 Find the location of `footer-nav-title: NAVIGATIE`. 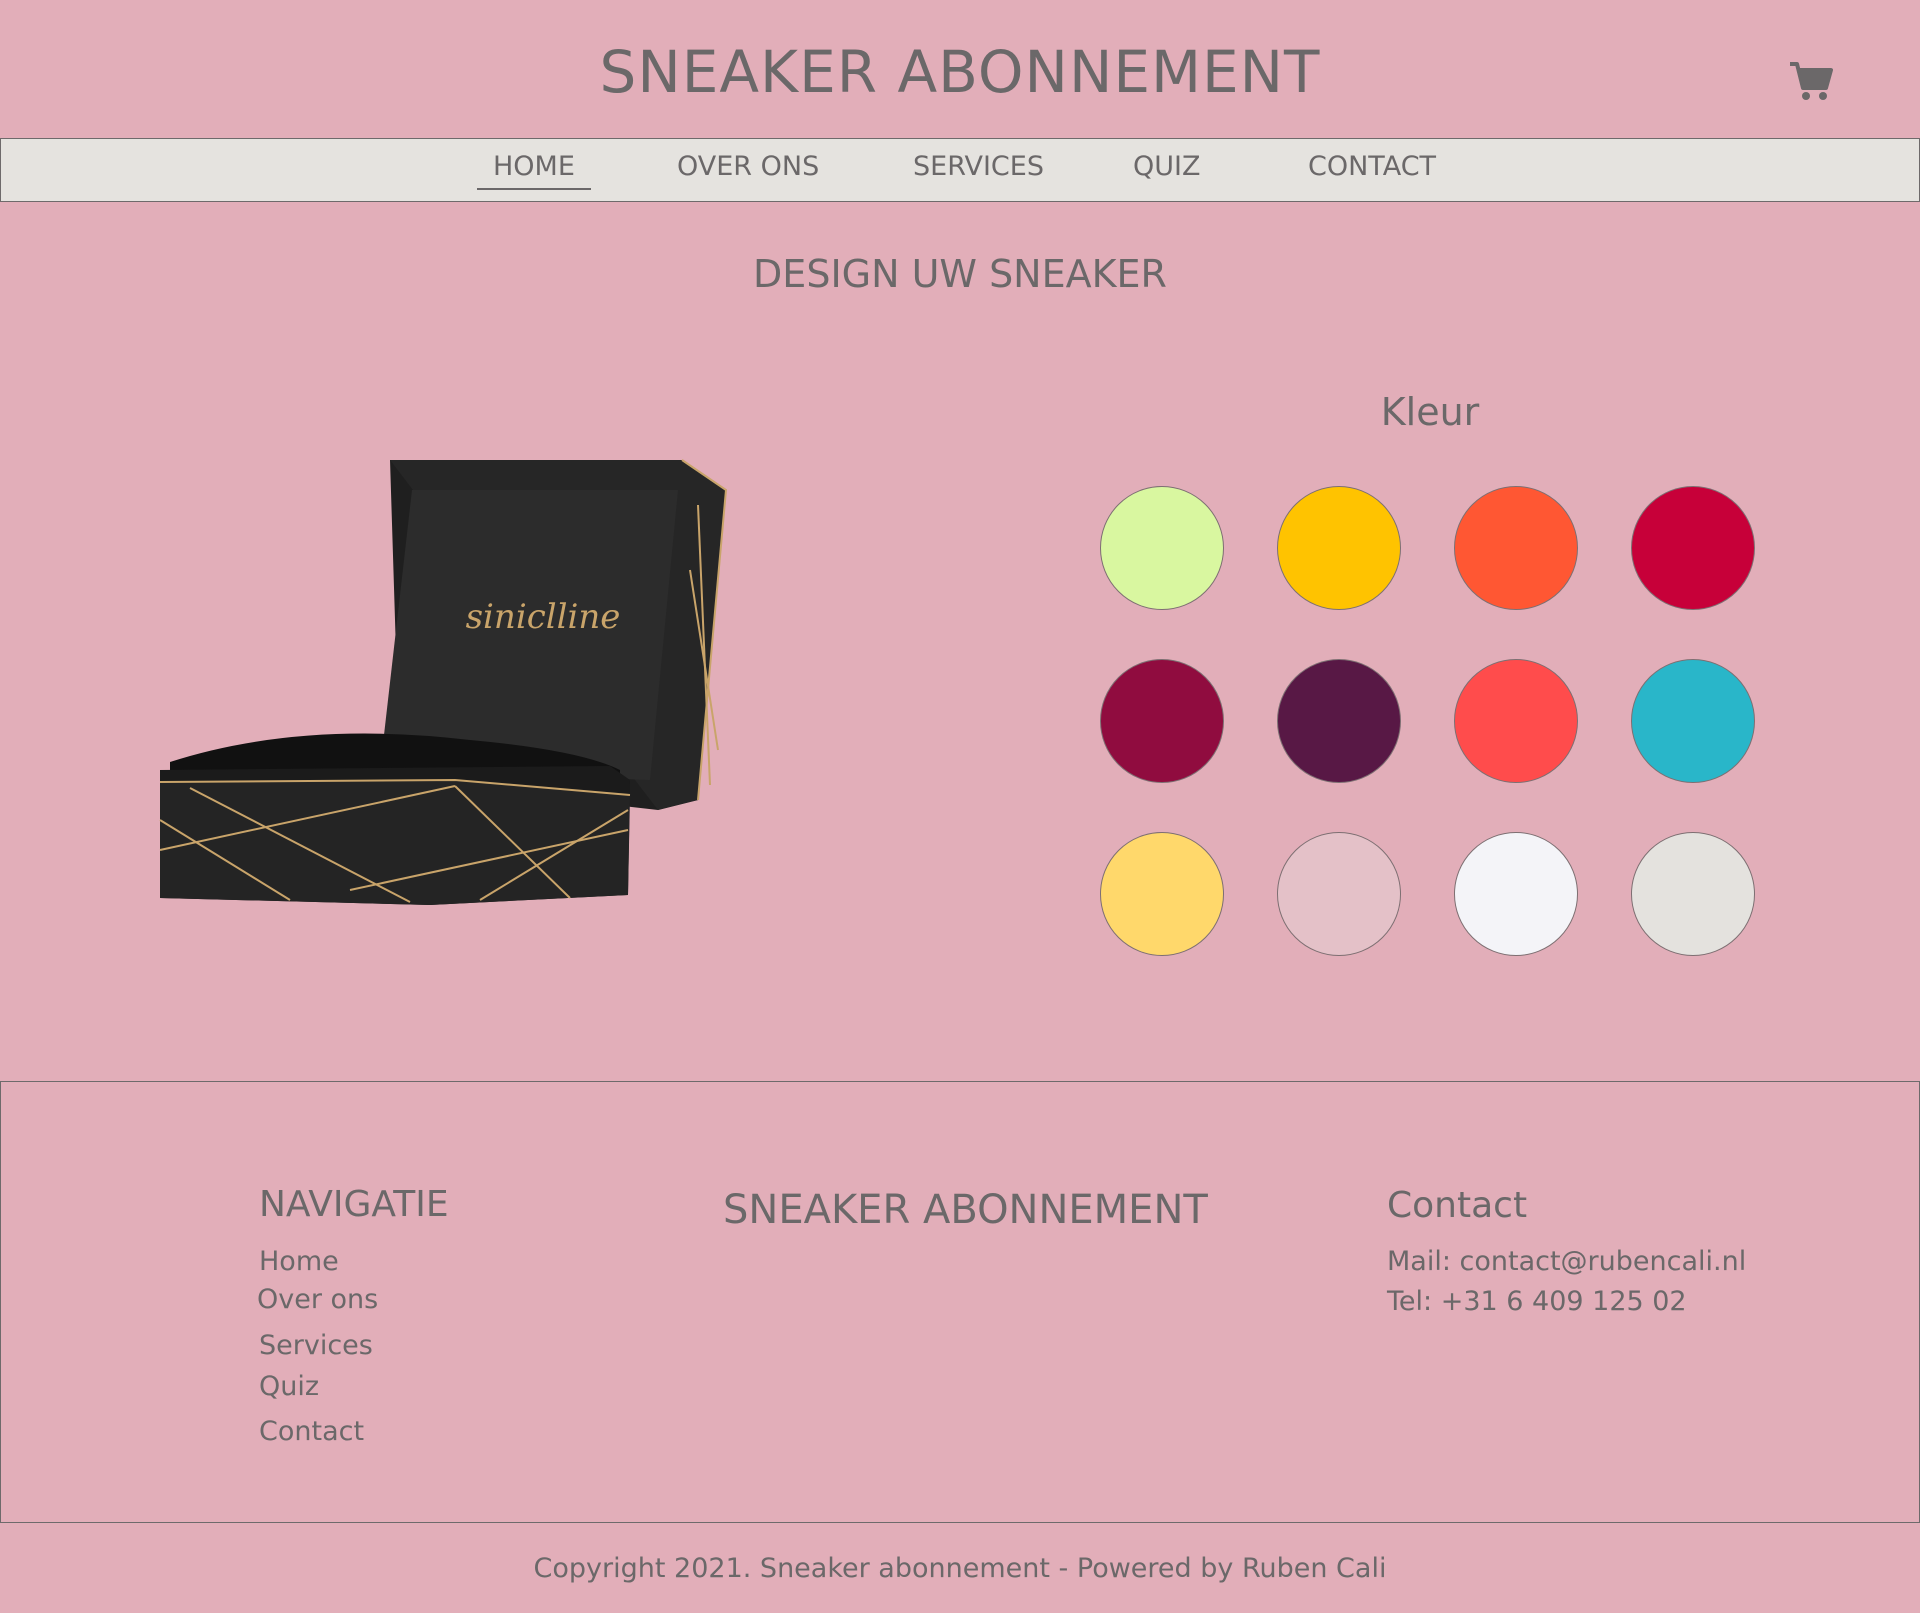

footer-nav-title: NAVIGATIE is located at coordinates (354, 1204).